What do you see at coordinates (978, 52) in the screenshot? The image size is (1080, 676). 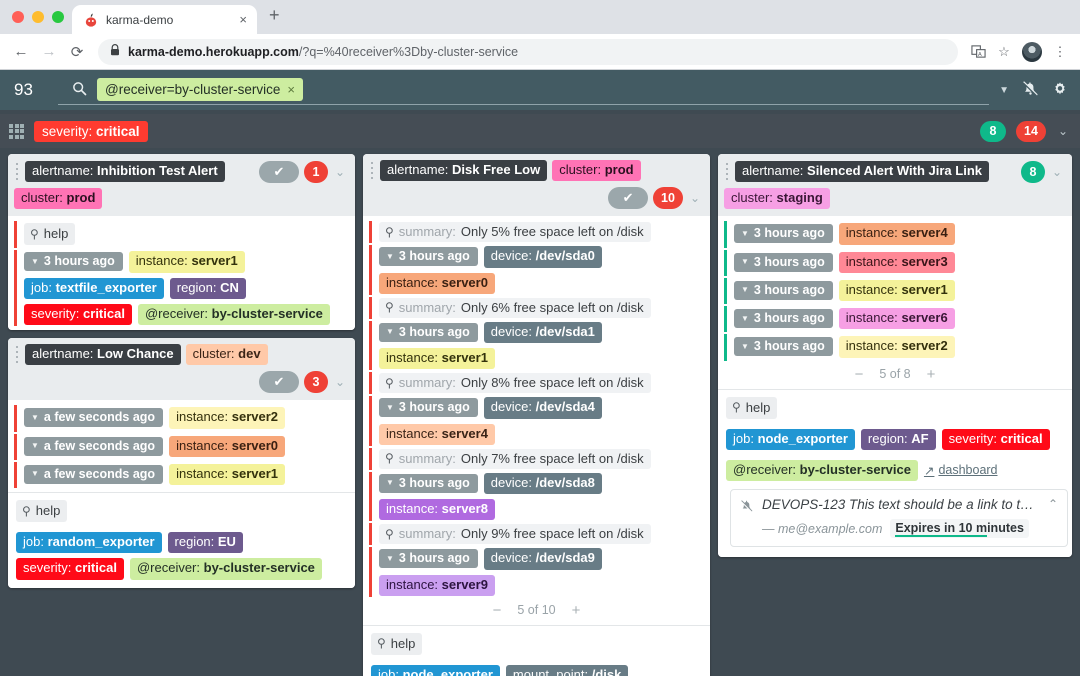 I see `translate-icon: A` at bounding box center [978, 52].